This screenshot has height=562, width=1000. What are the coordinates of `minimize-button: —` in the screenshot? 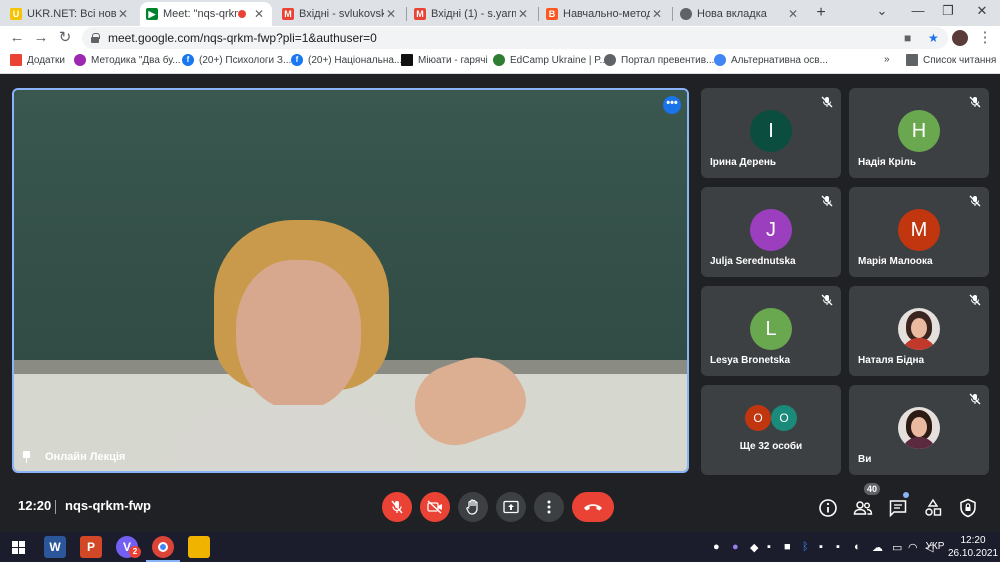 It's located at (918, 10).